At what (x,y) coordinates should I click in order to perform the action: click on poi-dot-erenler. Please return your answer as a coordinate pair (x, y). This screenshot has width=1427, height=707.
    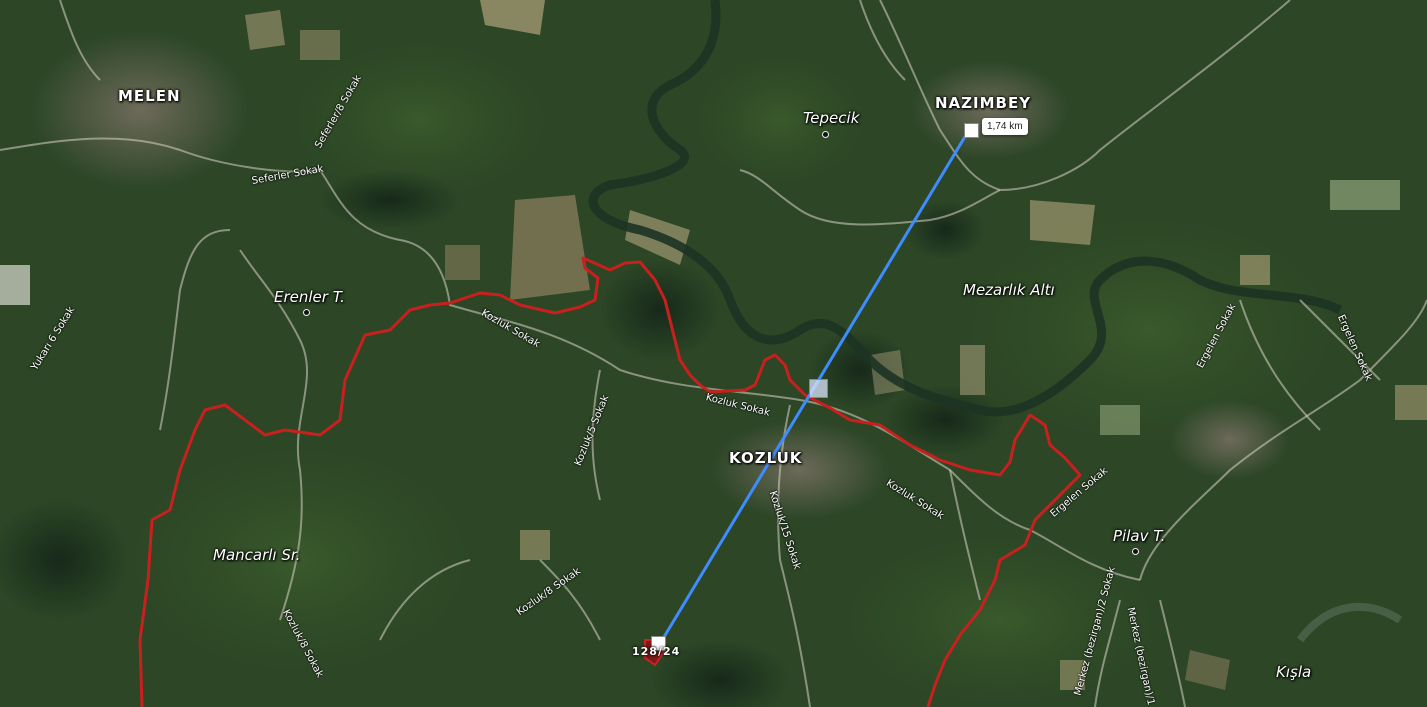
    Looking at the image, I should click on (306, 312).